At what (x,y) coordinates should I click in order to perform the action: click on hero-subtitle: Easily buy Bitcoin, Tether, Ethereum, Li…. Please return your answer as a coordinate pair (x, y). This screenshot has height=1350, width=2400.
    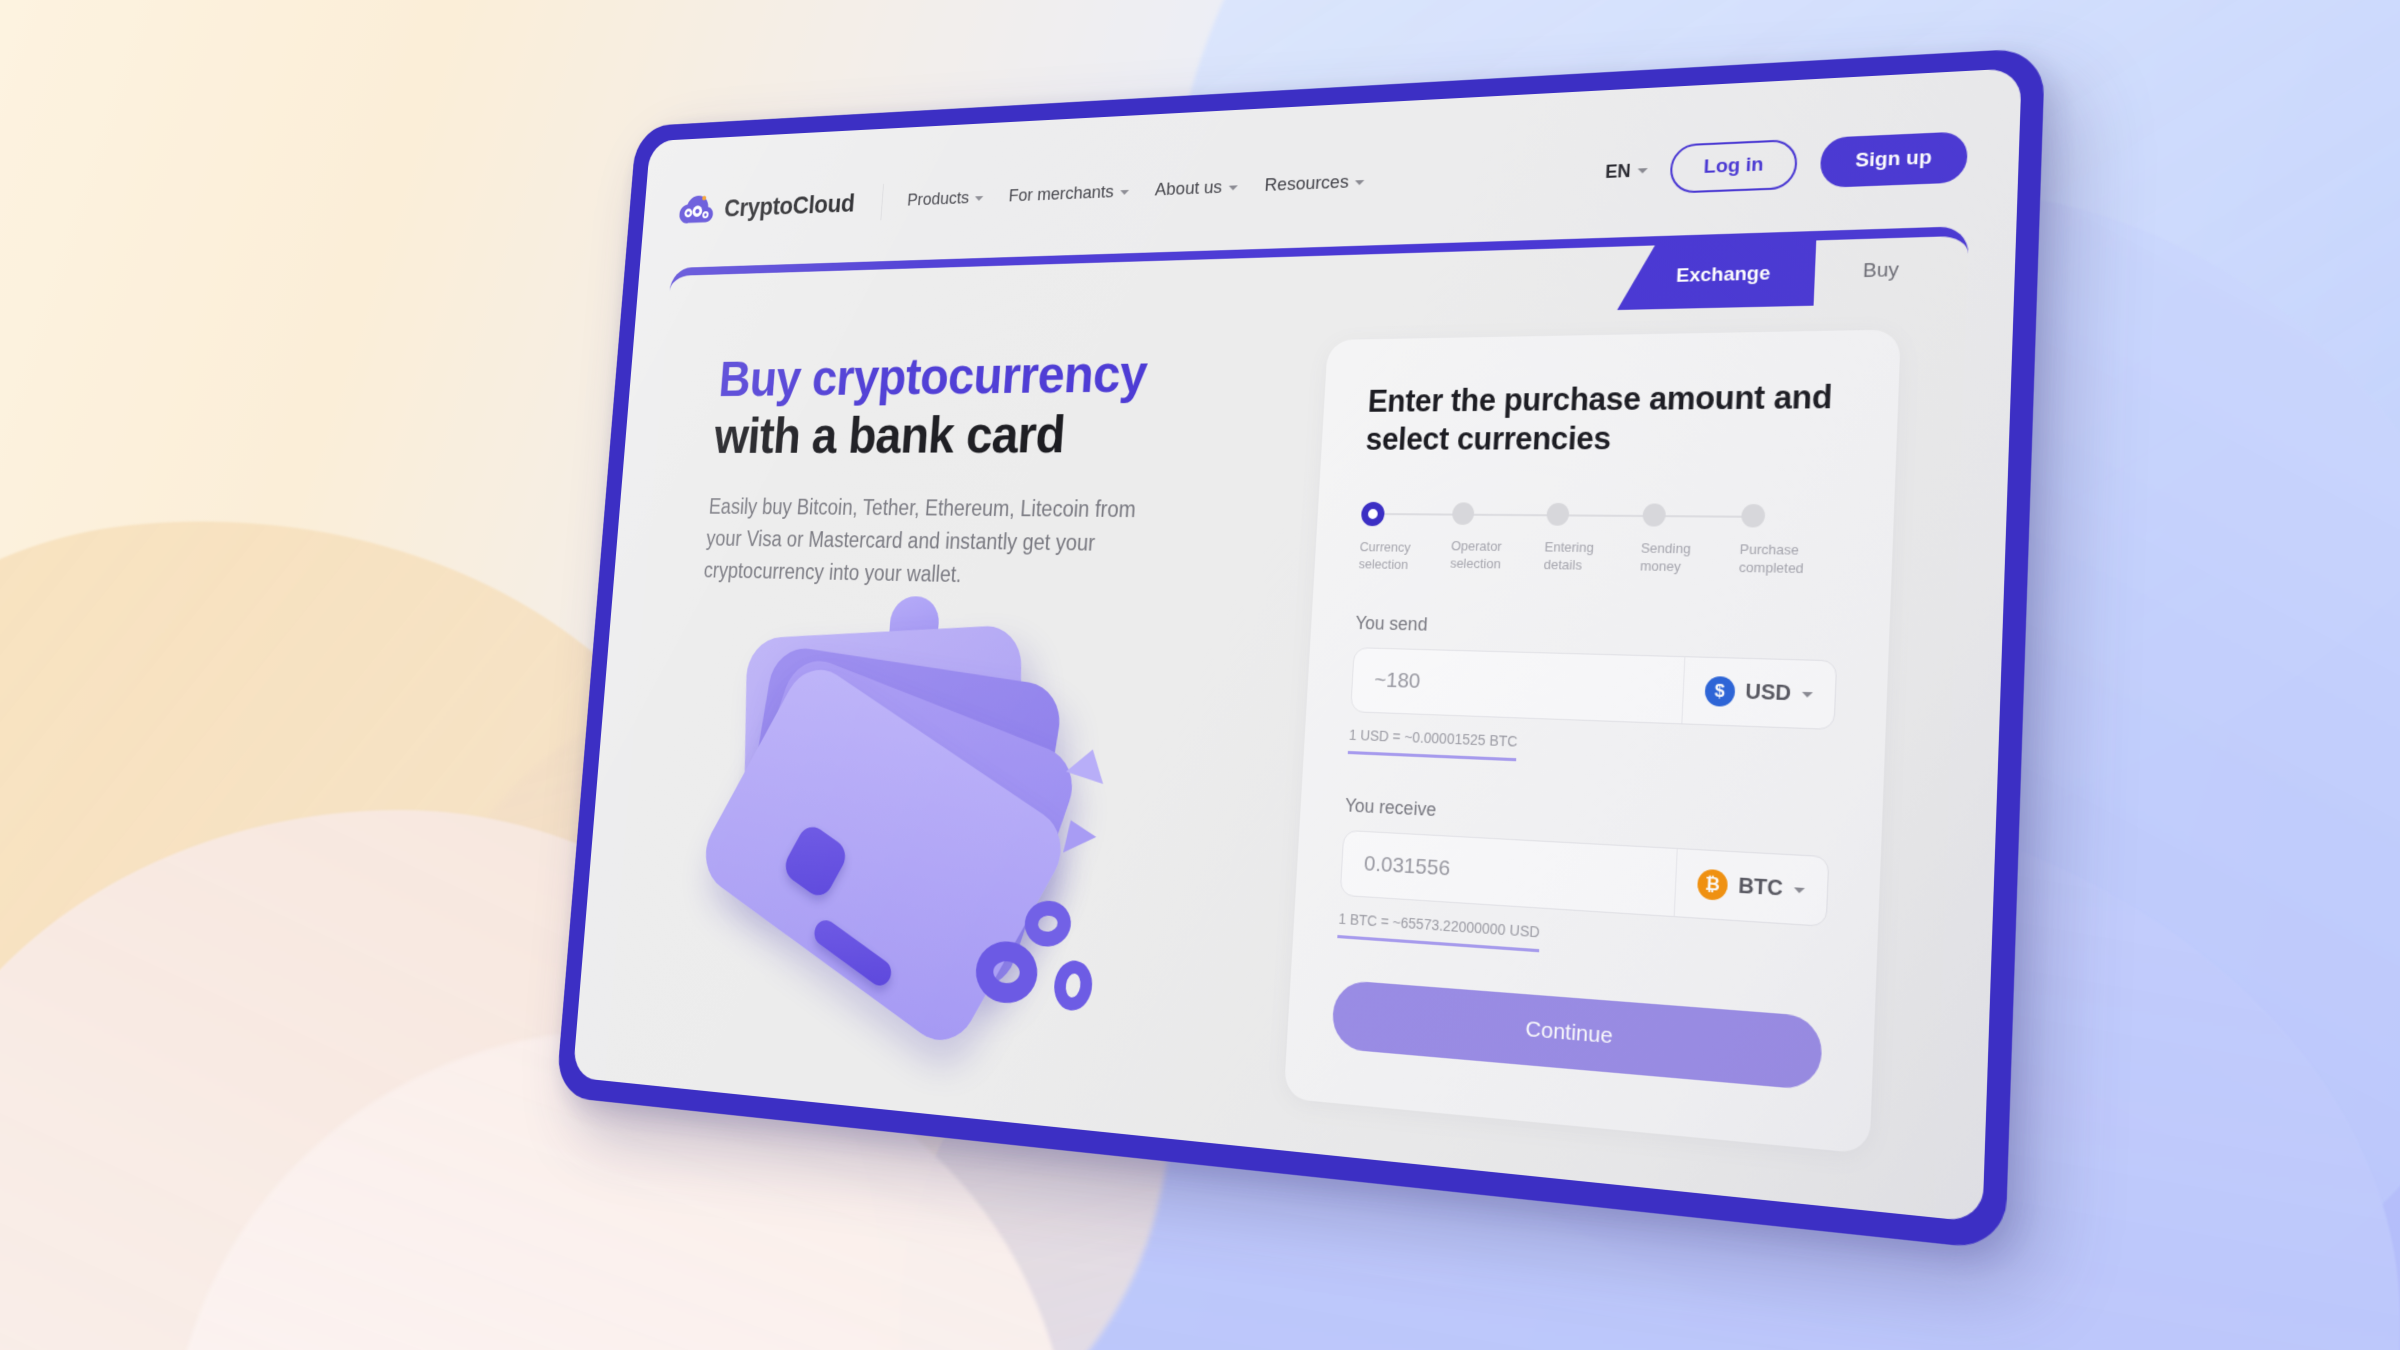
    Looking at the image, I should click on (919, 541).